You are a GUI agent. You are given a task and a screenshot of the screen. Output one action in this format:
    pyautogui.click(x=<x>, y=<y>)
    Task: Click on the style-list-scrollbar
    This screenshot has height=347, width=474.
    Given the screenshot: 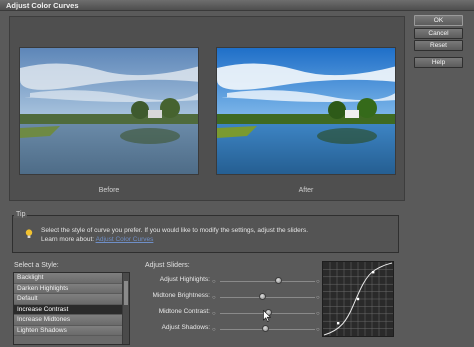 What is the action you would take?
    pyautogui.click(x=125, y=308)
    